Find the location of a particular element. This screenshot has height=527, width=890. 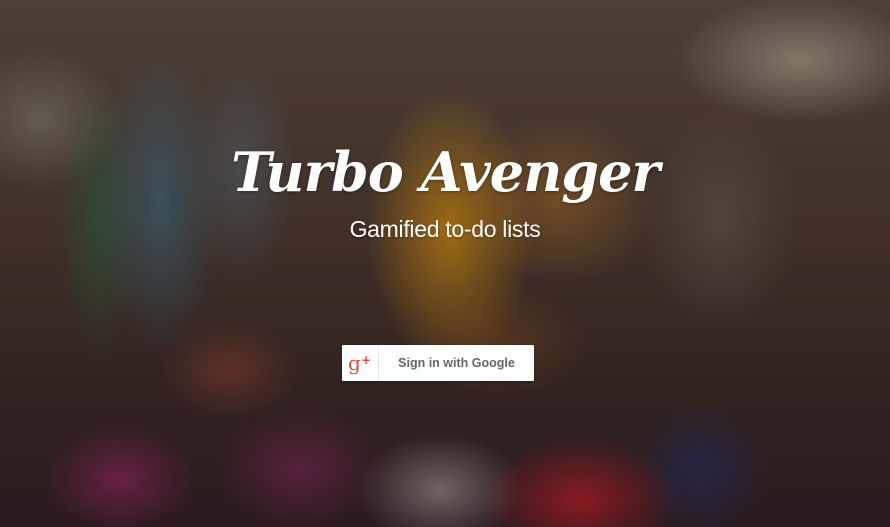

google-plus-icon: g + is located at coordinates (360, 363).